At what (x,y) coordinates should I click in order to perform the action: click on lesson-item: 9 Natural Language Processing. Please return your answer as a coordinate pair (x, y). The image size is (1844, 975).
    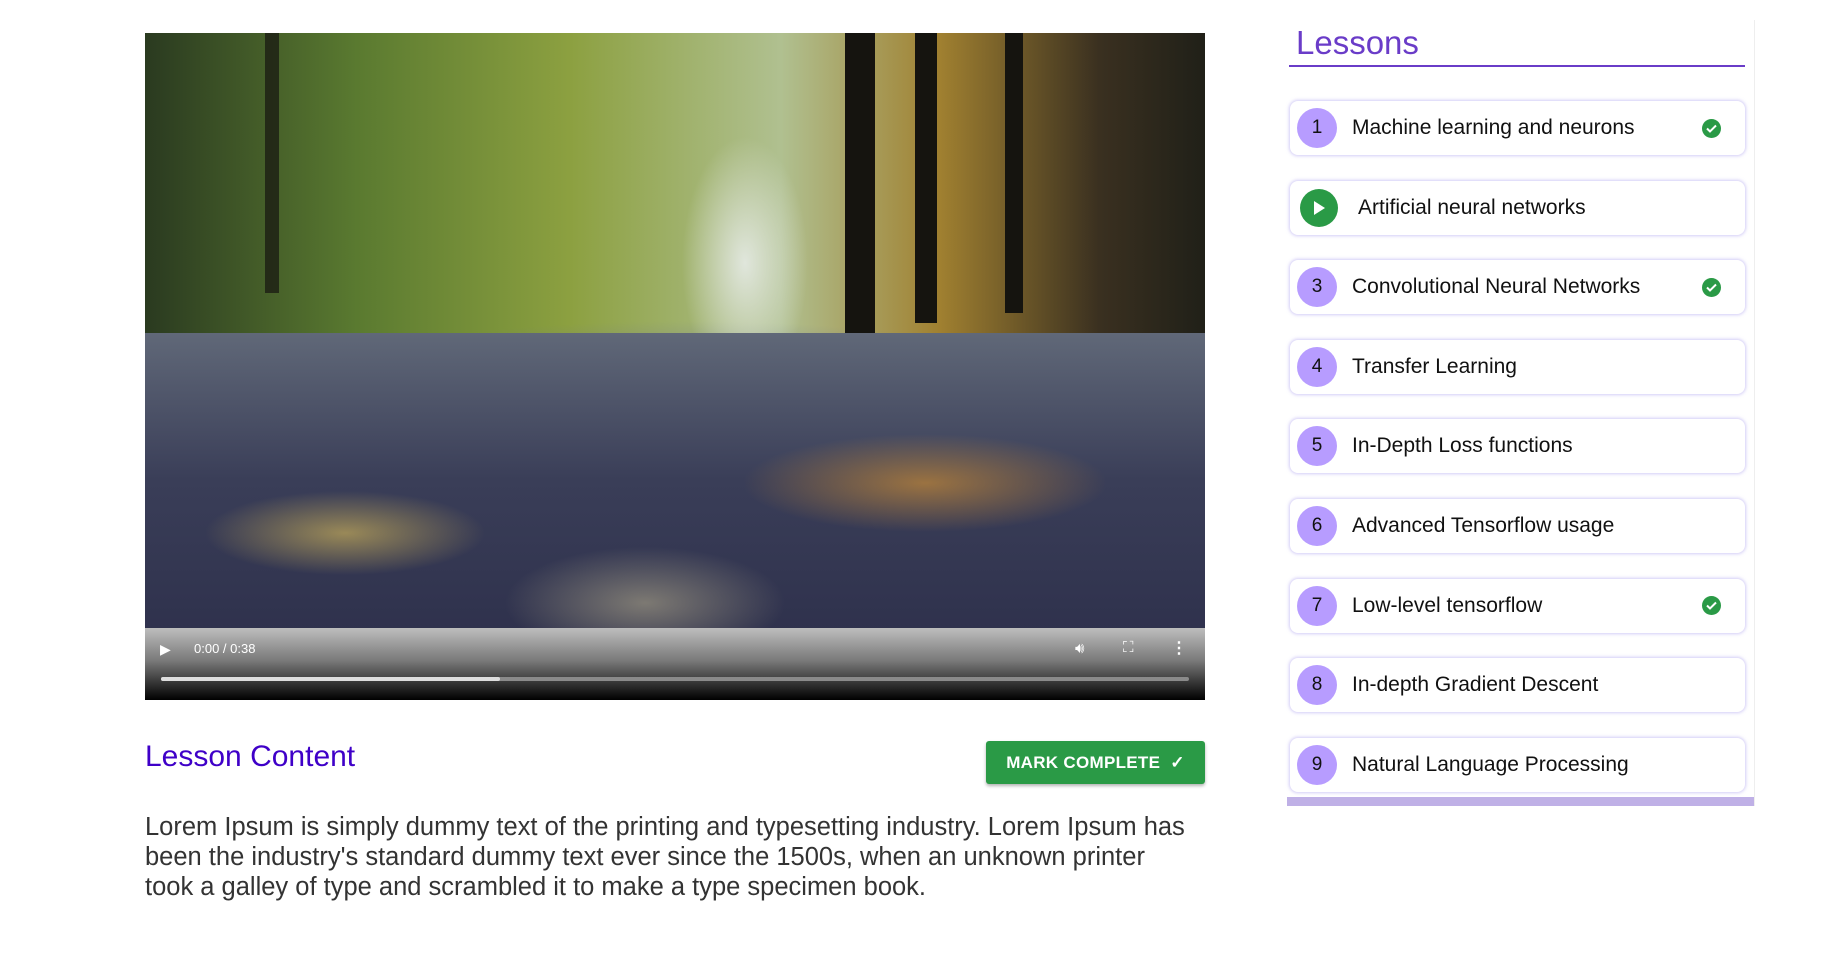
    Looking at the image, I should click on (1517, 764).